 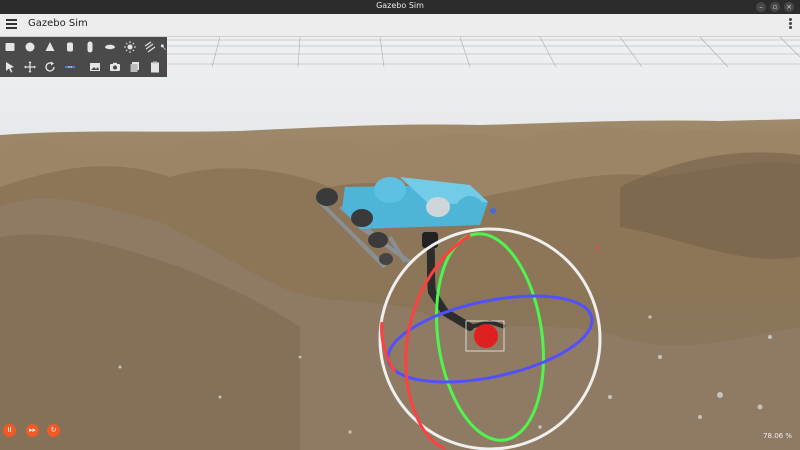 I want to click on app-bar: Gazebo Sim, so click(x=400, y=25).